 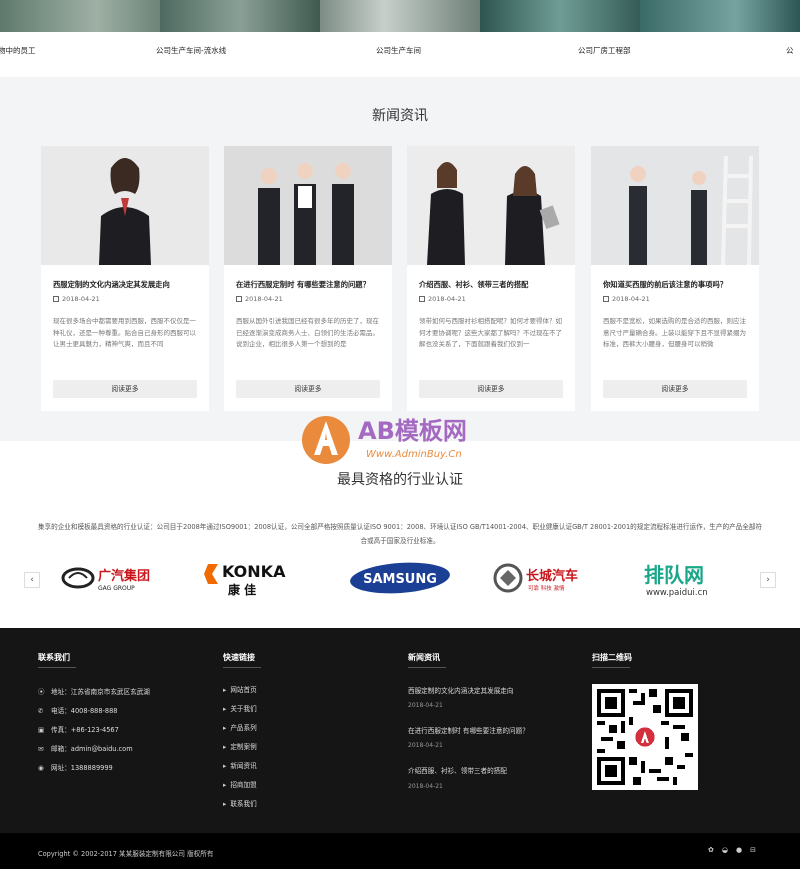 I want to click on svg-text: 排队网, so click(x=674, y=575).